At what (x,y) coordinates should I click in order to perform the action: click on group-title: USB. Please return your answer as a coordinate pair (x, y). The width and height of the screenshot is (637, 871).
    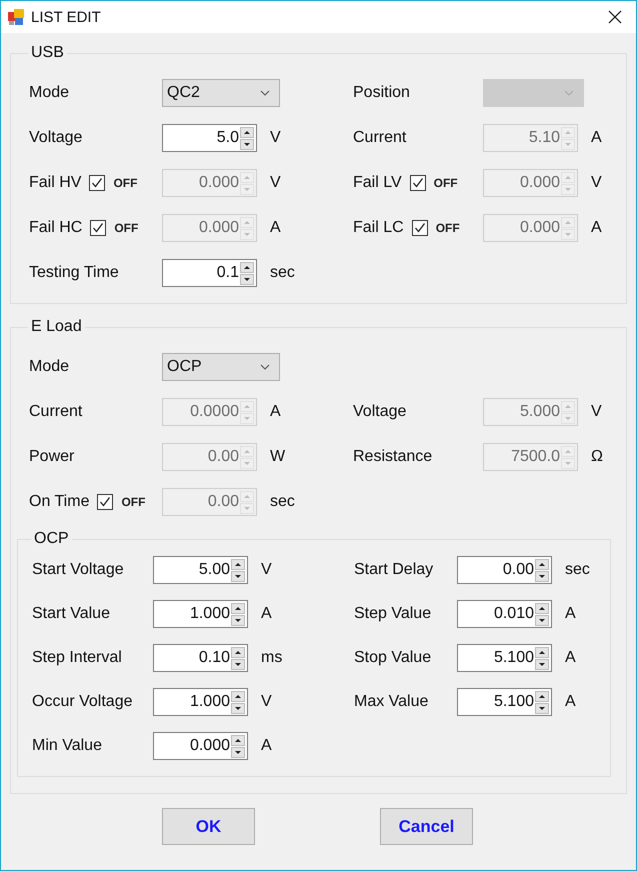
    Looking at the image, I should click on (47, 53).